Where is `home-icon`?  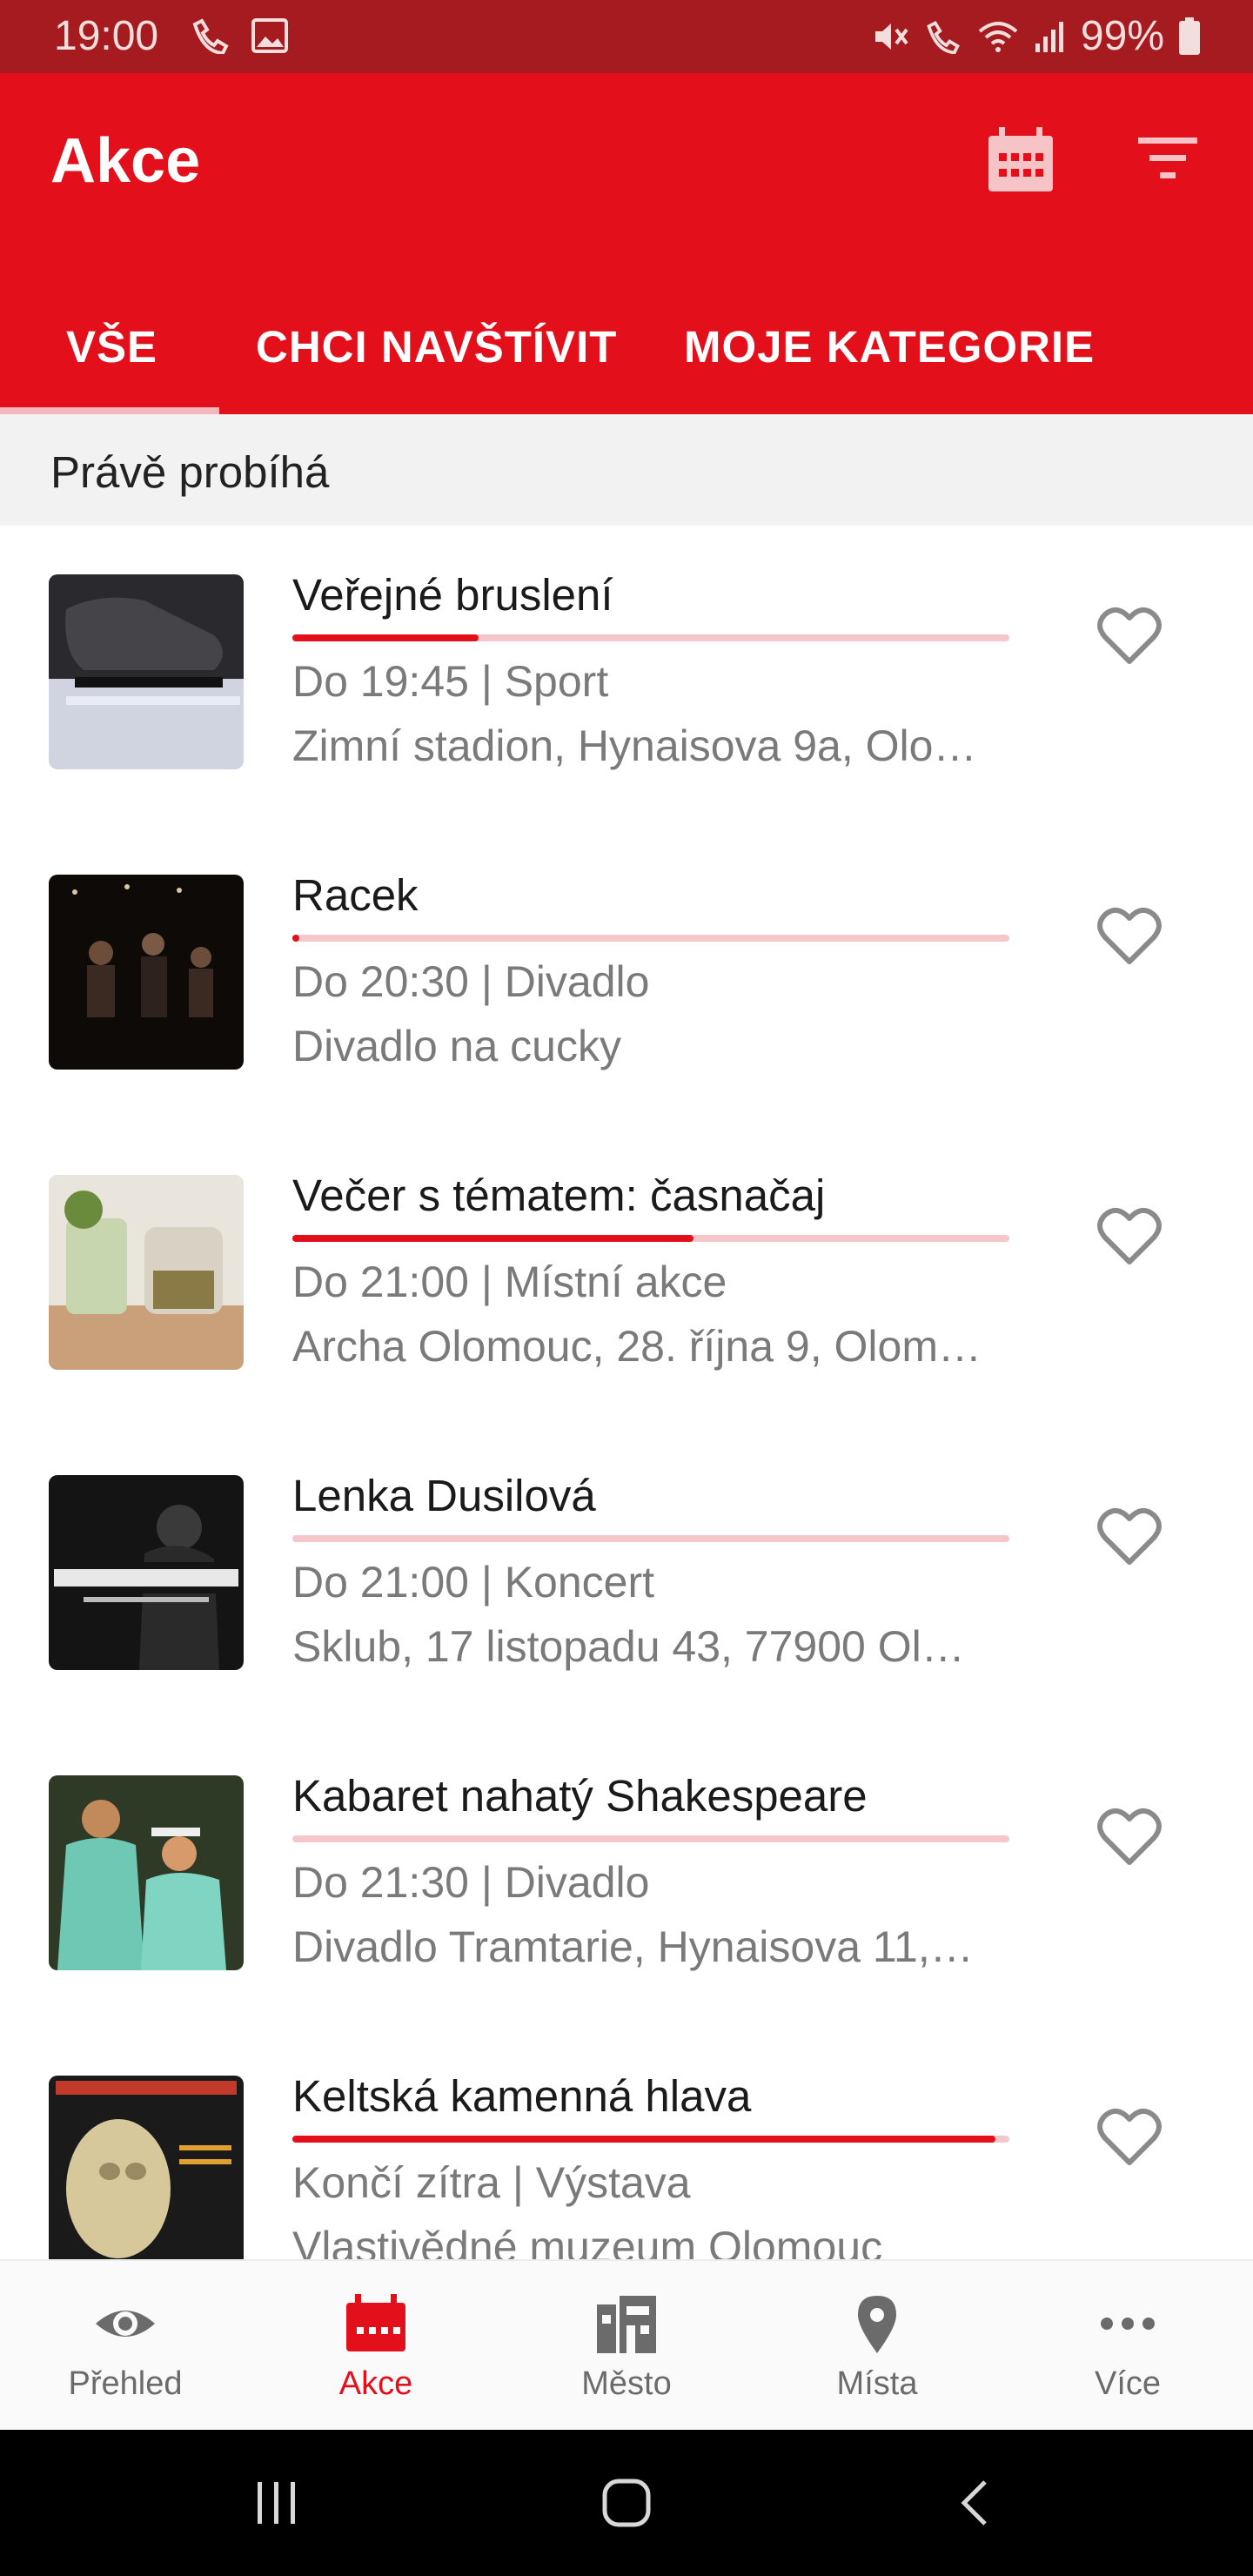 home-icon is located at coordinates (626, 2503).